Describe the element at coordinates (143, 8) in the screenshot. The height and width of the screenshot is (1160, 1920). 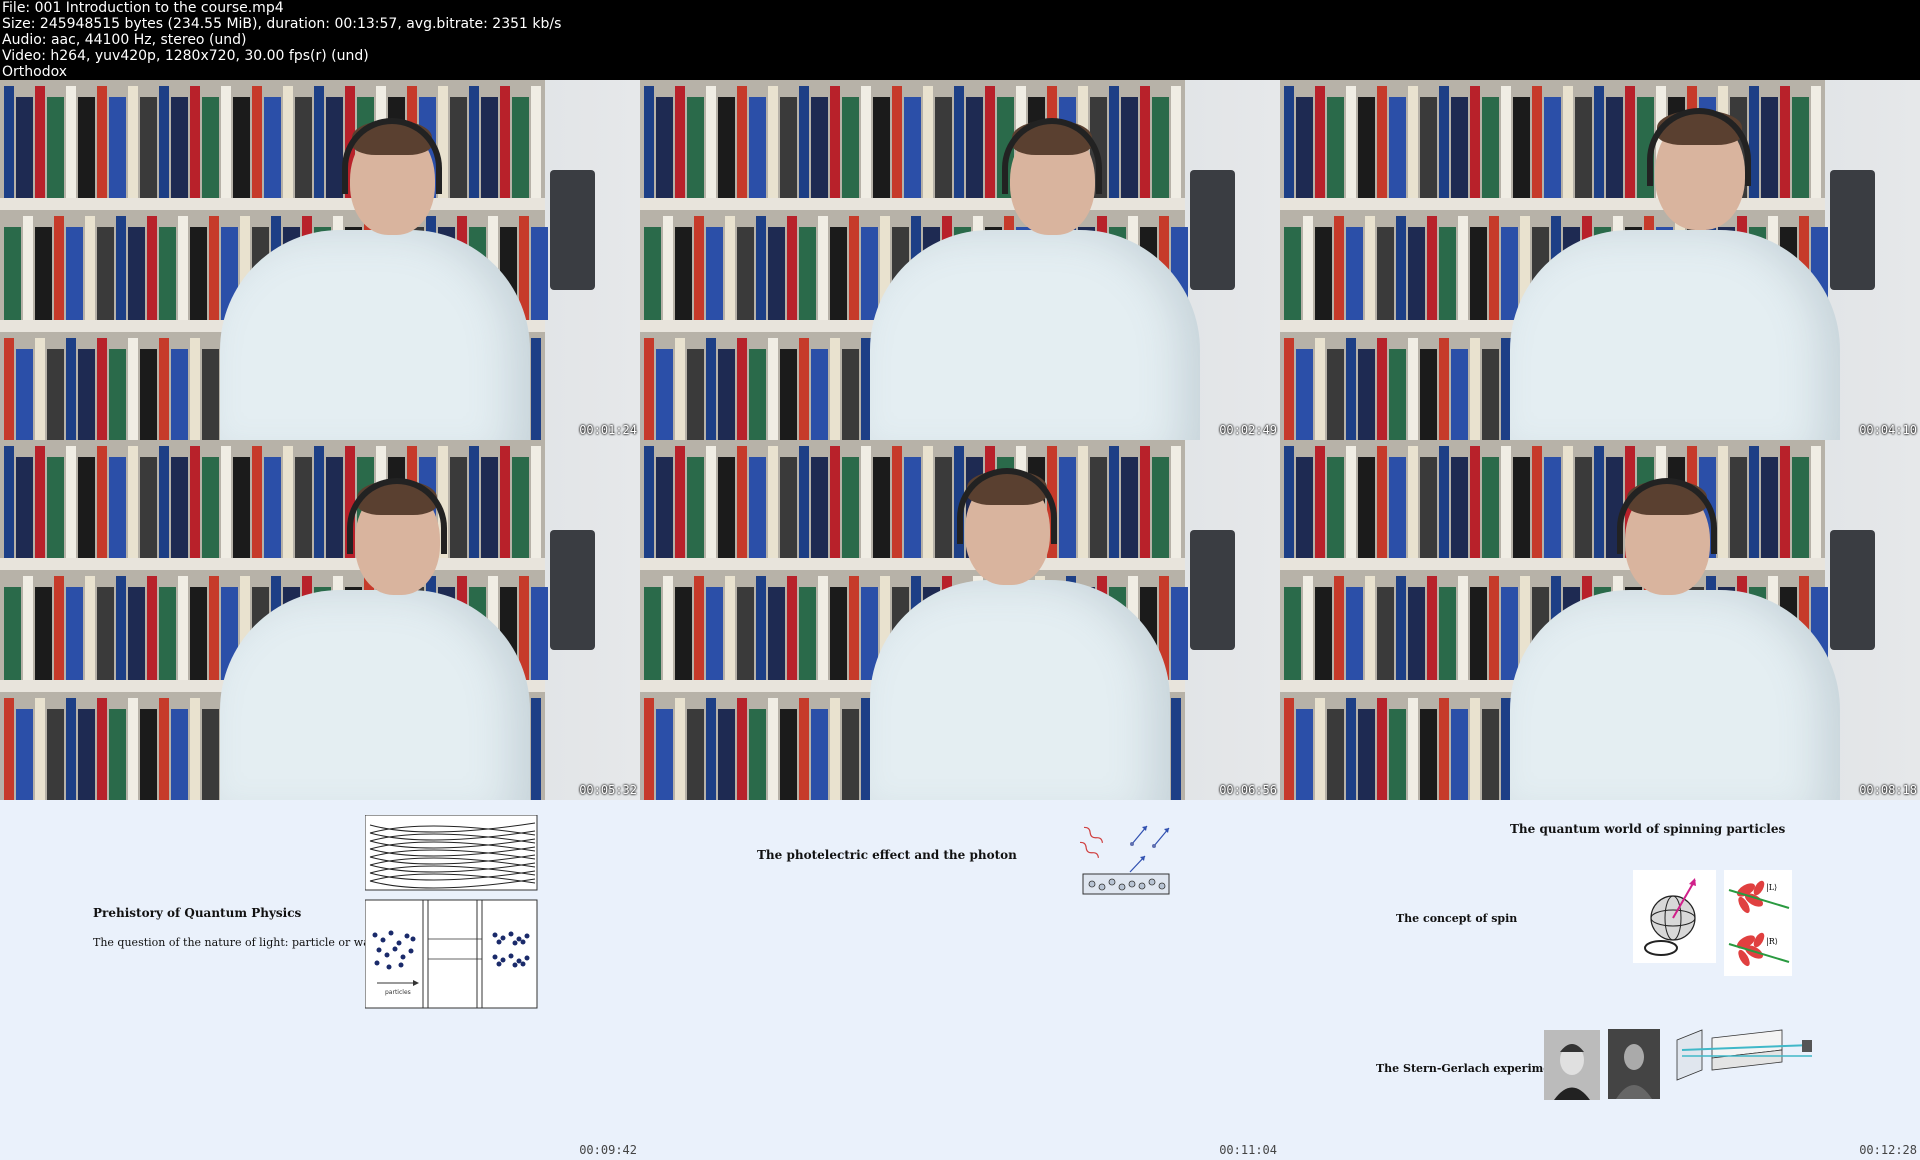
I see `file-name: File: 001 Introduction to the course.mp4` at that location.